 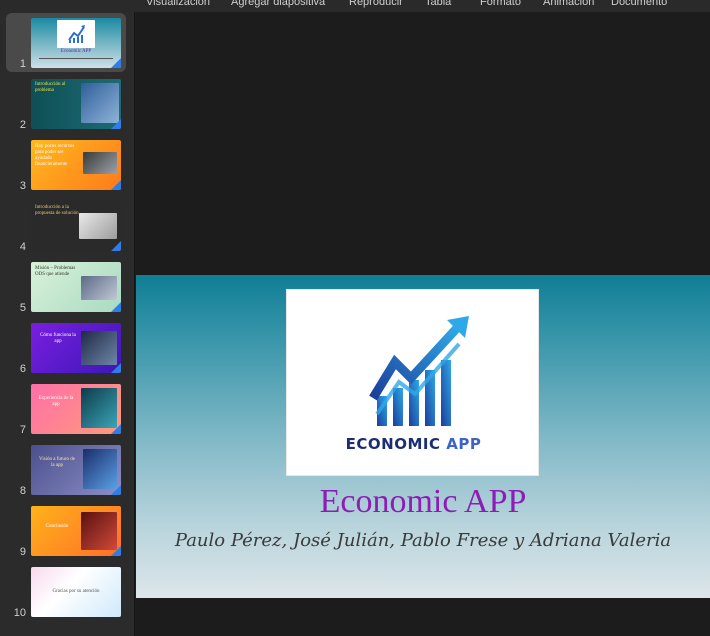 I want to click on logo-image, so click(x=76, y=34).